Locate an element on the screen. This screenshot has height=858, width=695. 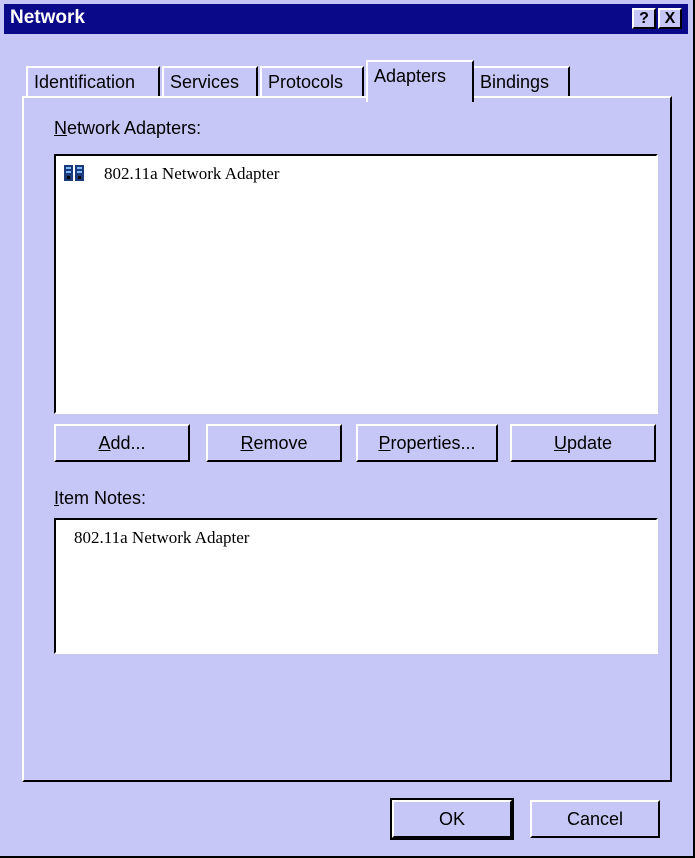
close-button: X is located at coordinates (670, 18).